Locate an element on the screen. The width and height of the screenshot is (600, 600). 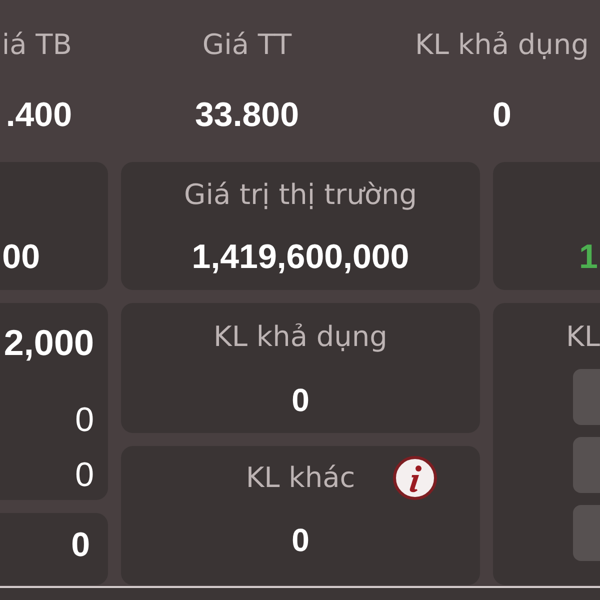
card-label: KL khác is located at coordinates (301, 478).